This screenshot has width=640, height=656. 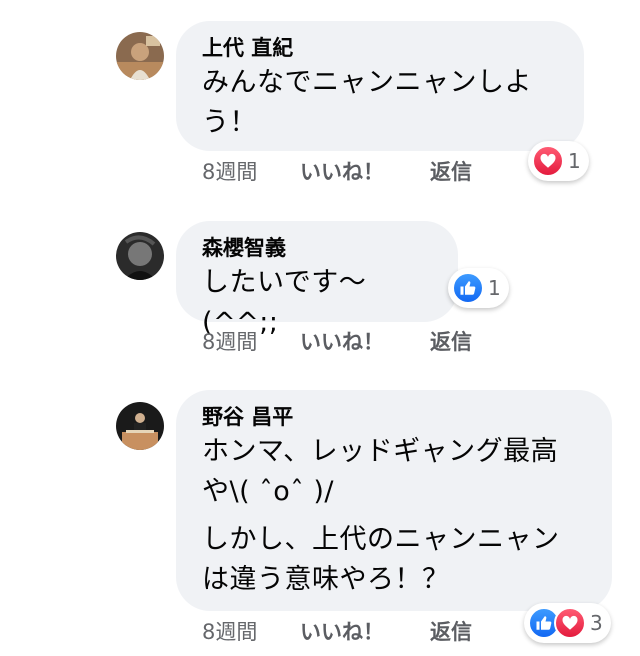 What do you see at coordinates (367, 102) in the screenshot?
I see `comment-text: みんなでニャンニャンしよ う！` at bounding box center [367, 102].